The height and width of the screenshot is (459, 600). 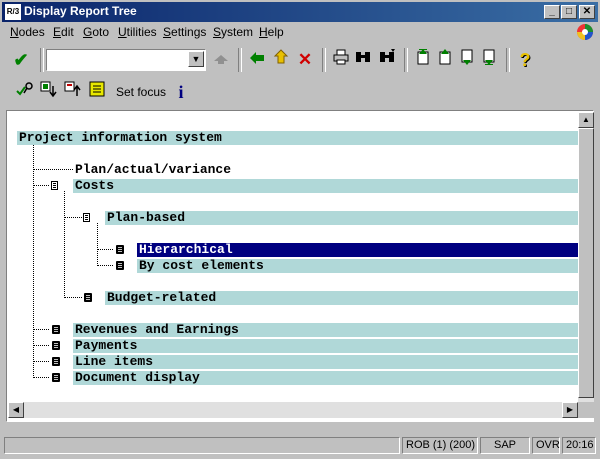 What do you see at coordinates (299, 138) in the screenshot?
I see `tree-root: Project information system` at bounding box center [299, 138].